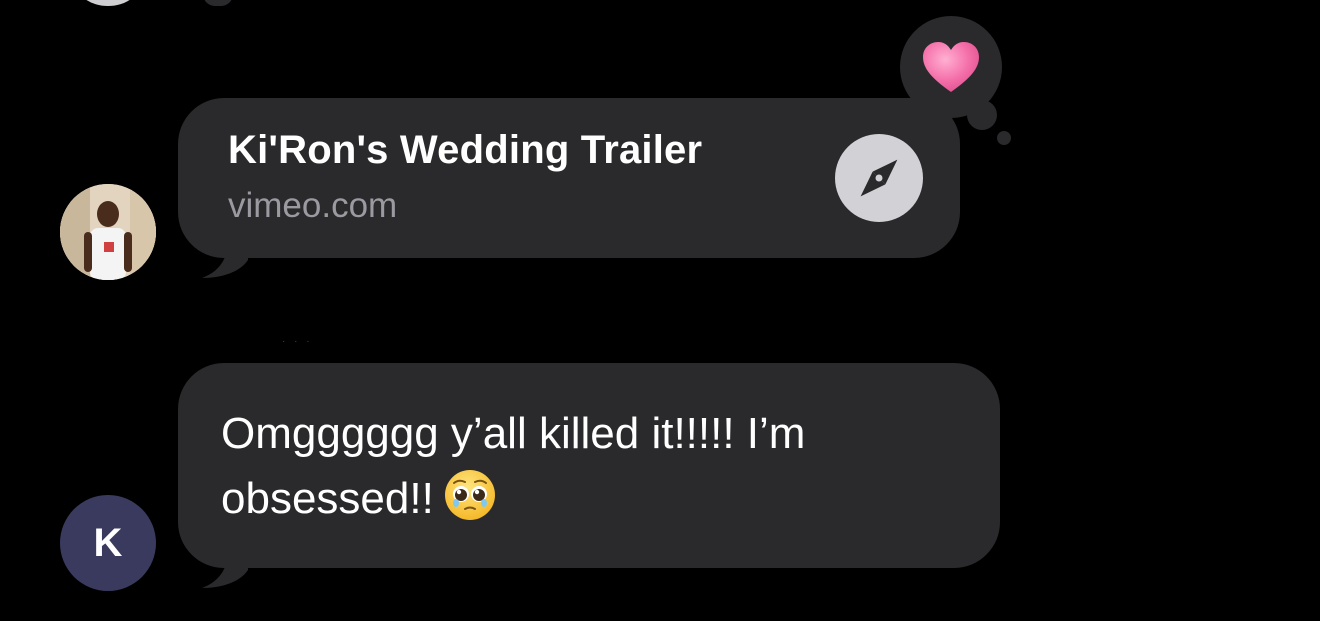  I want to click on link-domain: vimeo.com, so click(313, 205).